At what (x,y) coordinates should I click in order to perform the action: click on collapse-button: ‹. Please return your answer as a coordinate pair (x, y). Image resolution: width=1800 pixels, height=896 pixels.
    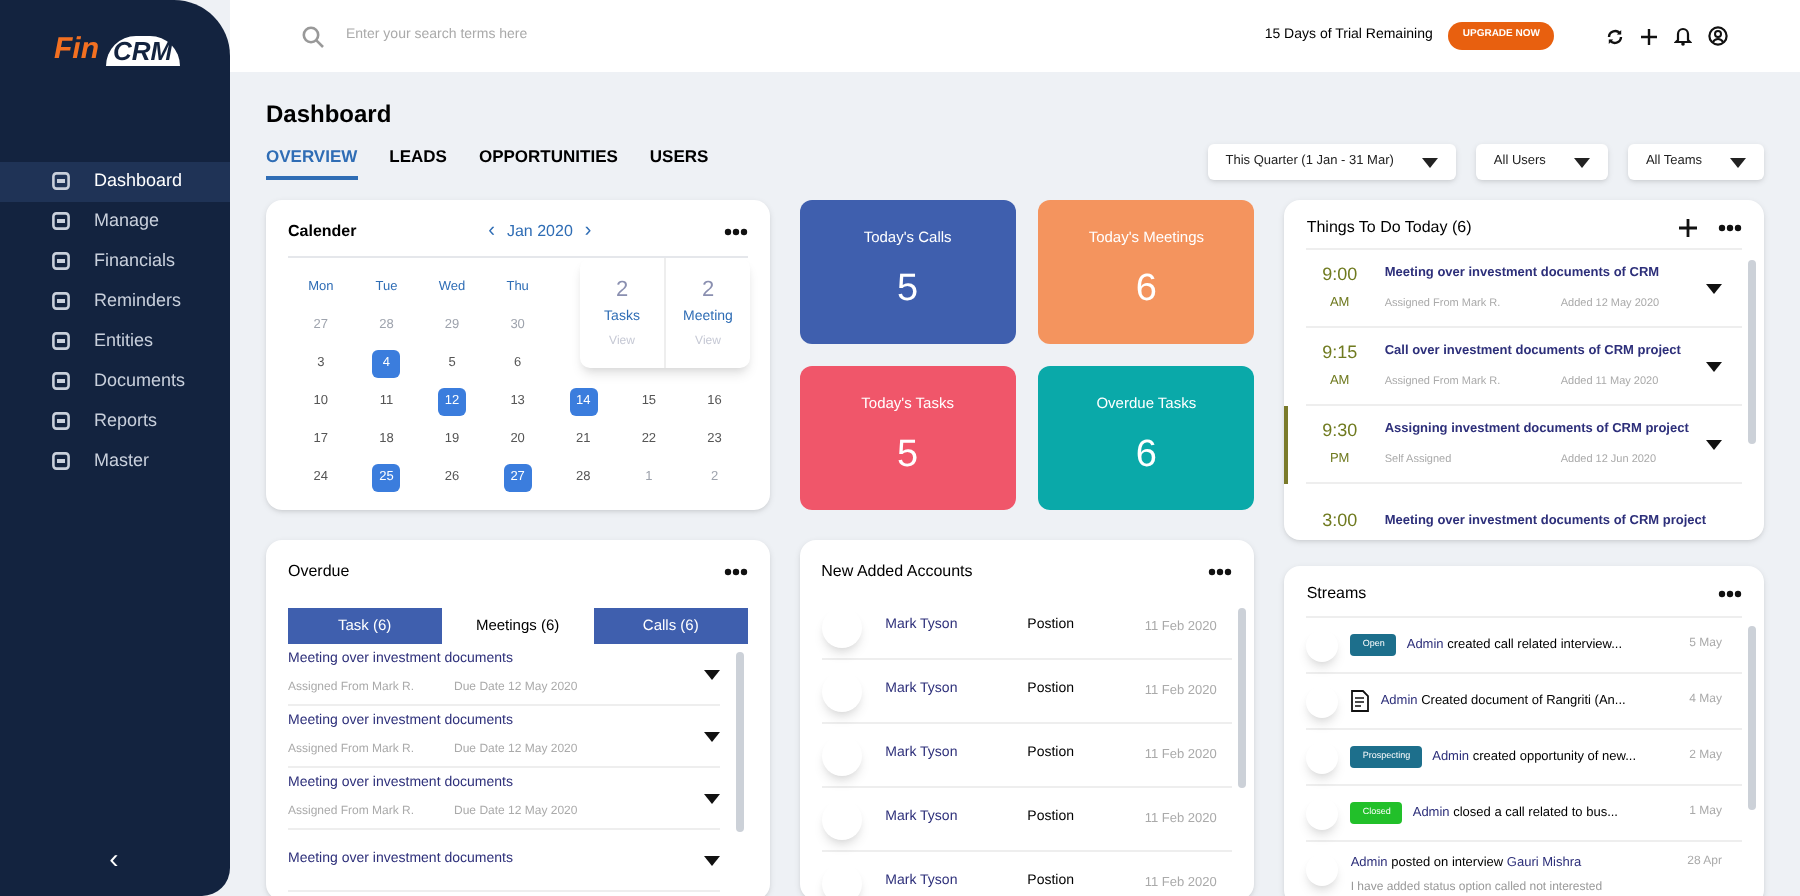
    Looking at the image, I should click on (114, 859).